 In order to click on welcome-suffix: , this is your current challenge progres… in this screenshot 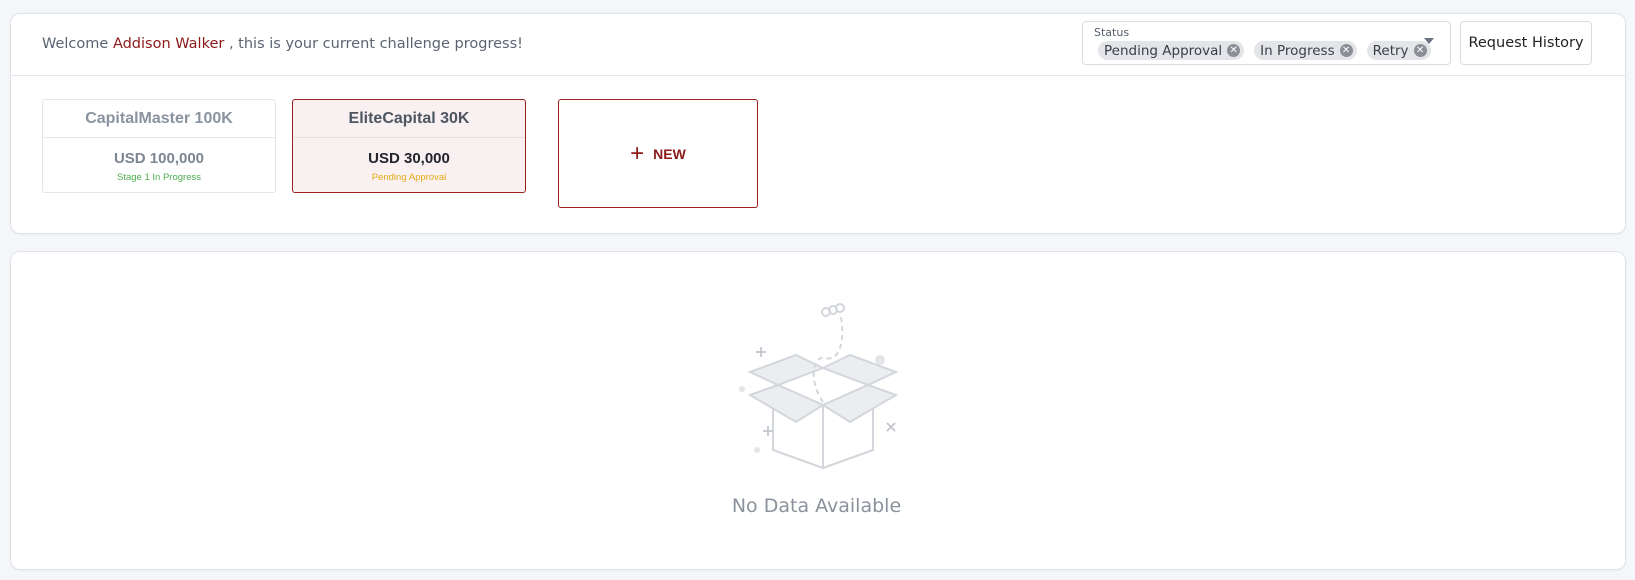, I will do `click(375, 44)`.